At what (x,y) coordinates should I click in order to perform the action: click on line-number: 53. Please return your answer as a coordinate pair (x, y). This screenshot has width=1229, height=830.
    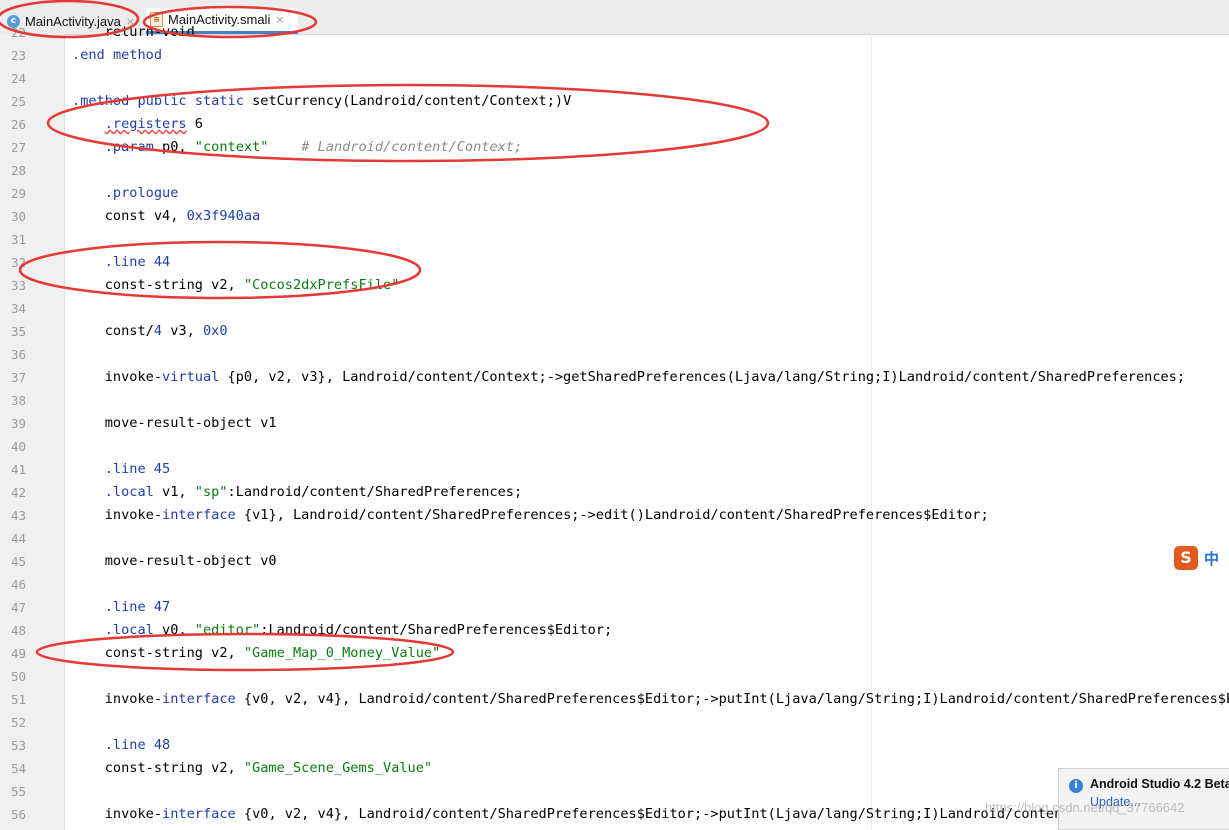
    Looking at the image, I should click on (18, 745).